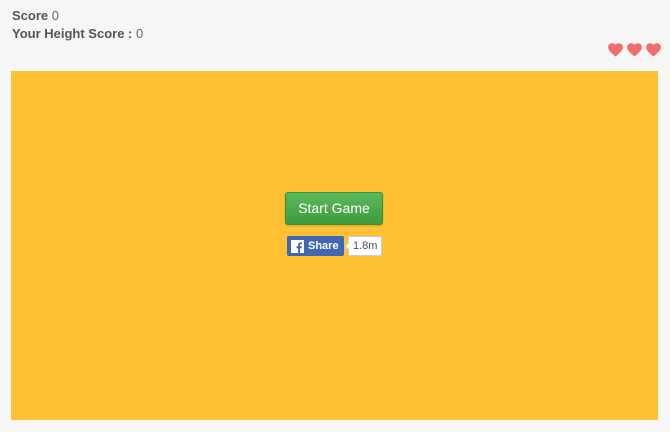 This screenshot has height=432, width=670. Describe the element at coordinates (72, 33) in the screenshot. I see `height-score-label: Your Height Score :` at that location.